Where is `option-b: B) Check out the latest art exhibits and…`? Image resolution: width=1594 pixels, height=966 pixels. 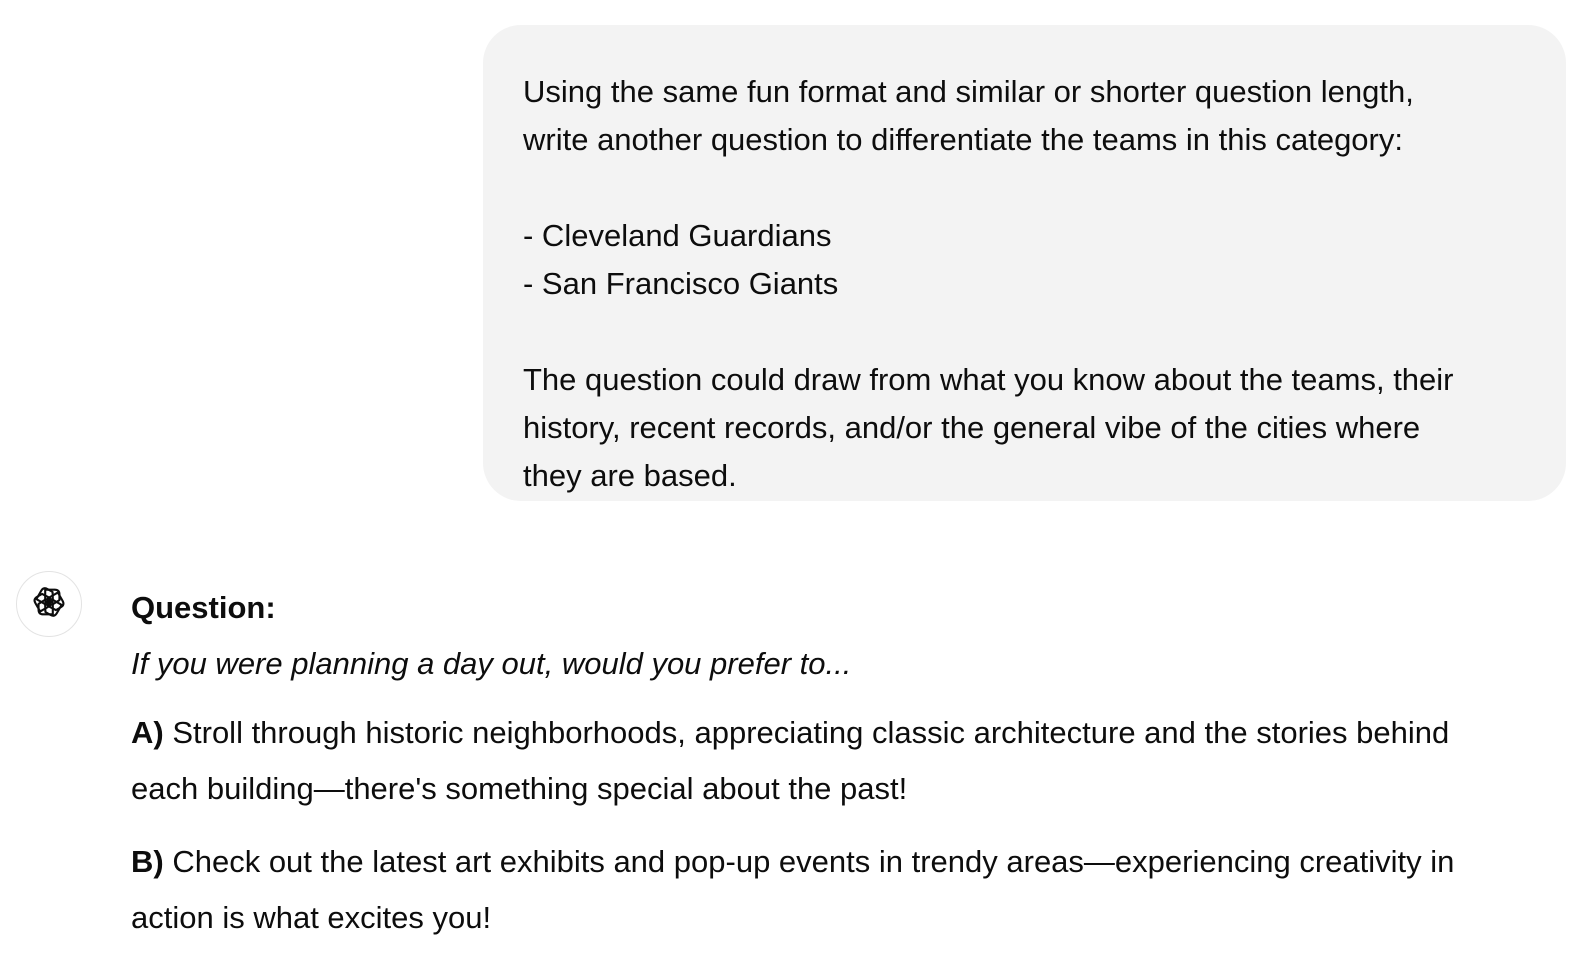
option-b: B) Check out the latest art exhibits and… is located at coordinates (851, 890).